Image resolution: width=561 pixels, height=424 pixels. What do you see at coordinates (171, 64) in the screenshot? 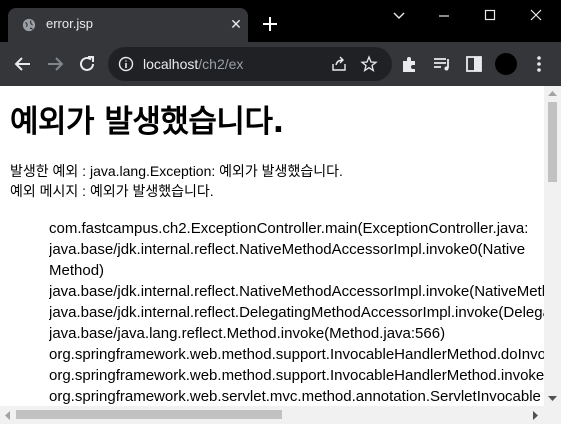
I see `url-host: localhost` at bounding box center [171, 64].